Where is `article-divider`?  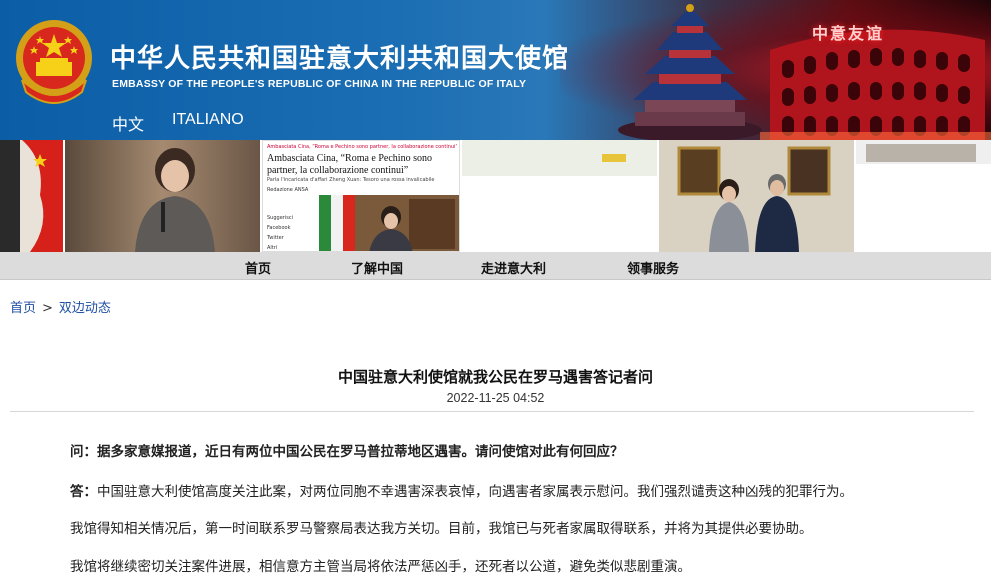 article-divider is located at coordinates (492, 411).